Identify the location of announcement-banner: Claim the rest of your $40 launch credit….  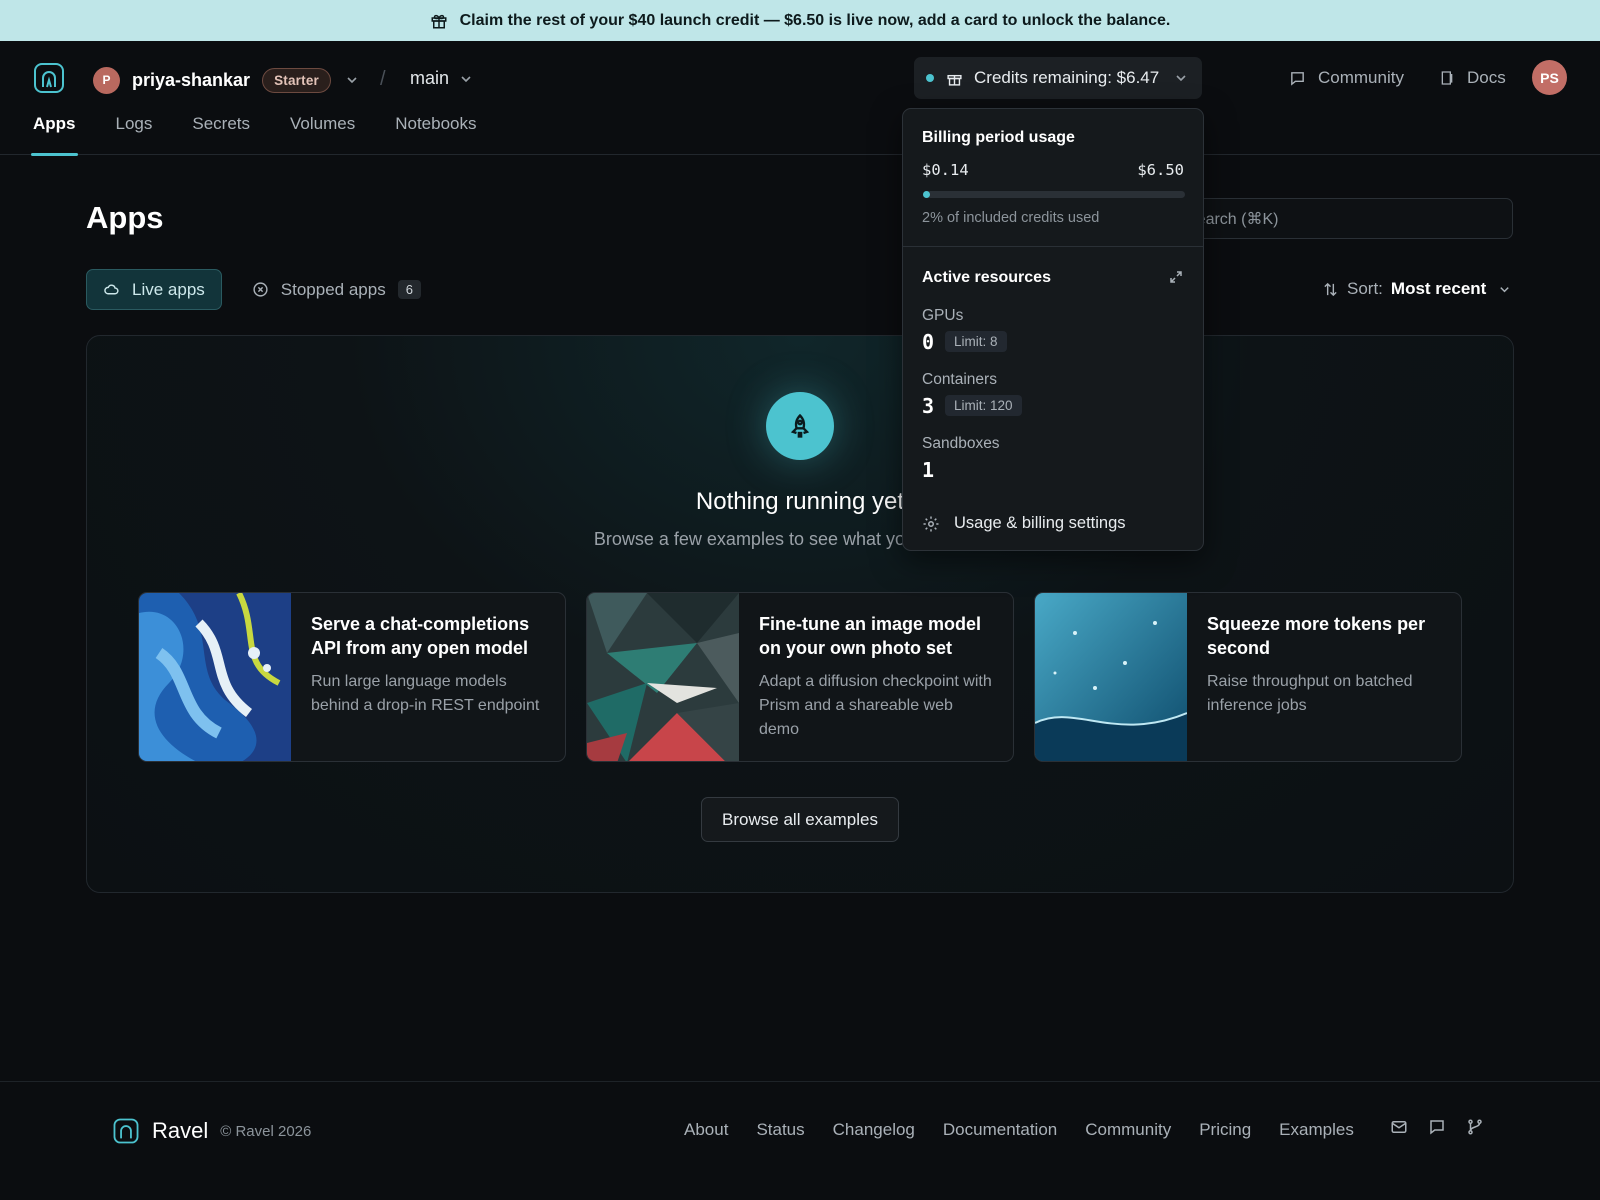
(800, 20).